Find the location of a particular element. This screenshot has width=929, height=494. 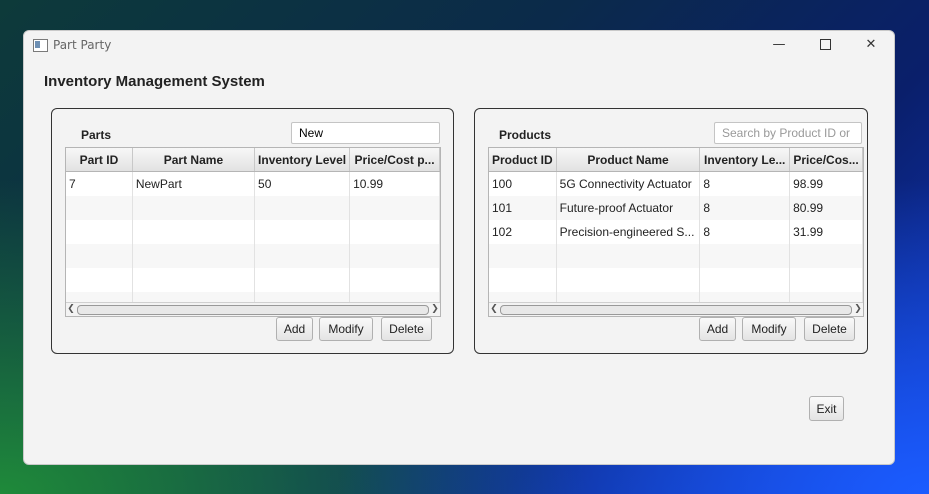

products-horizontal-scrollbar: ❮ ❯ is located at coordinates (676, 309).